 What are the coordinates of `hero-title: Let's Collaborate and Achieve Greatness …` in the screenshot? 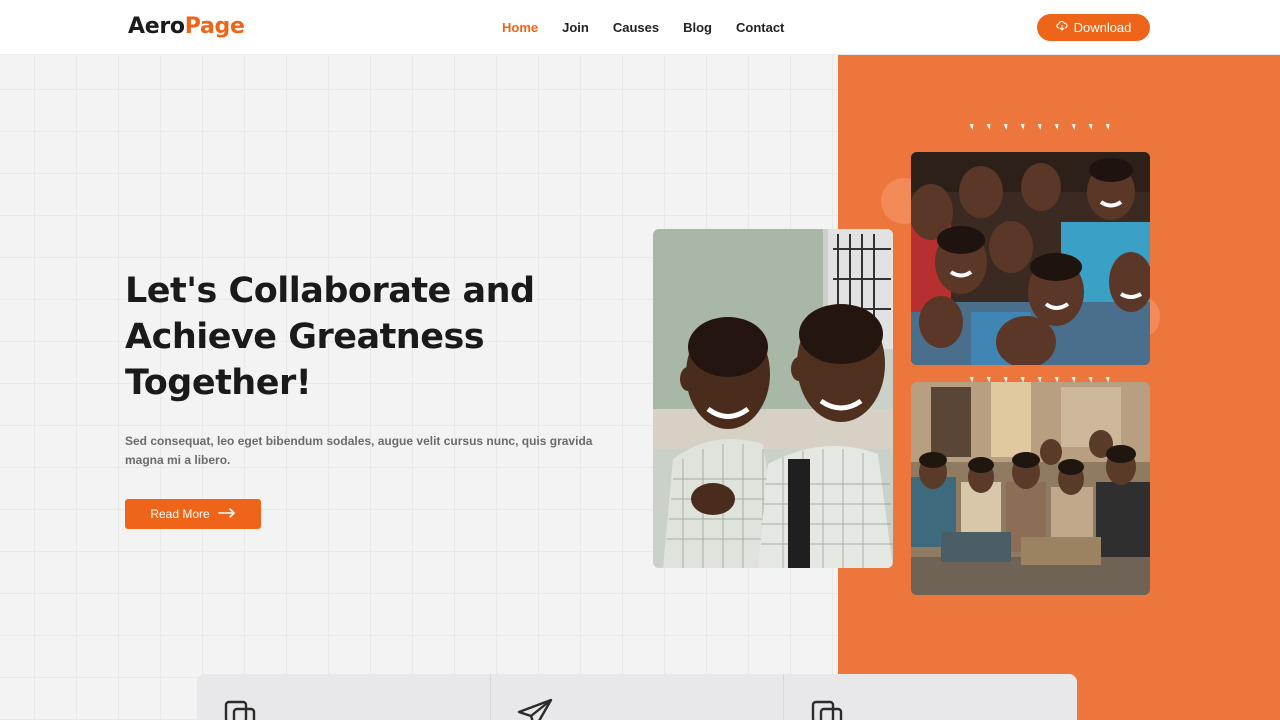 It's located at (335, 337).